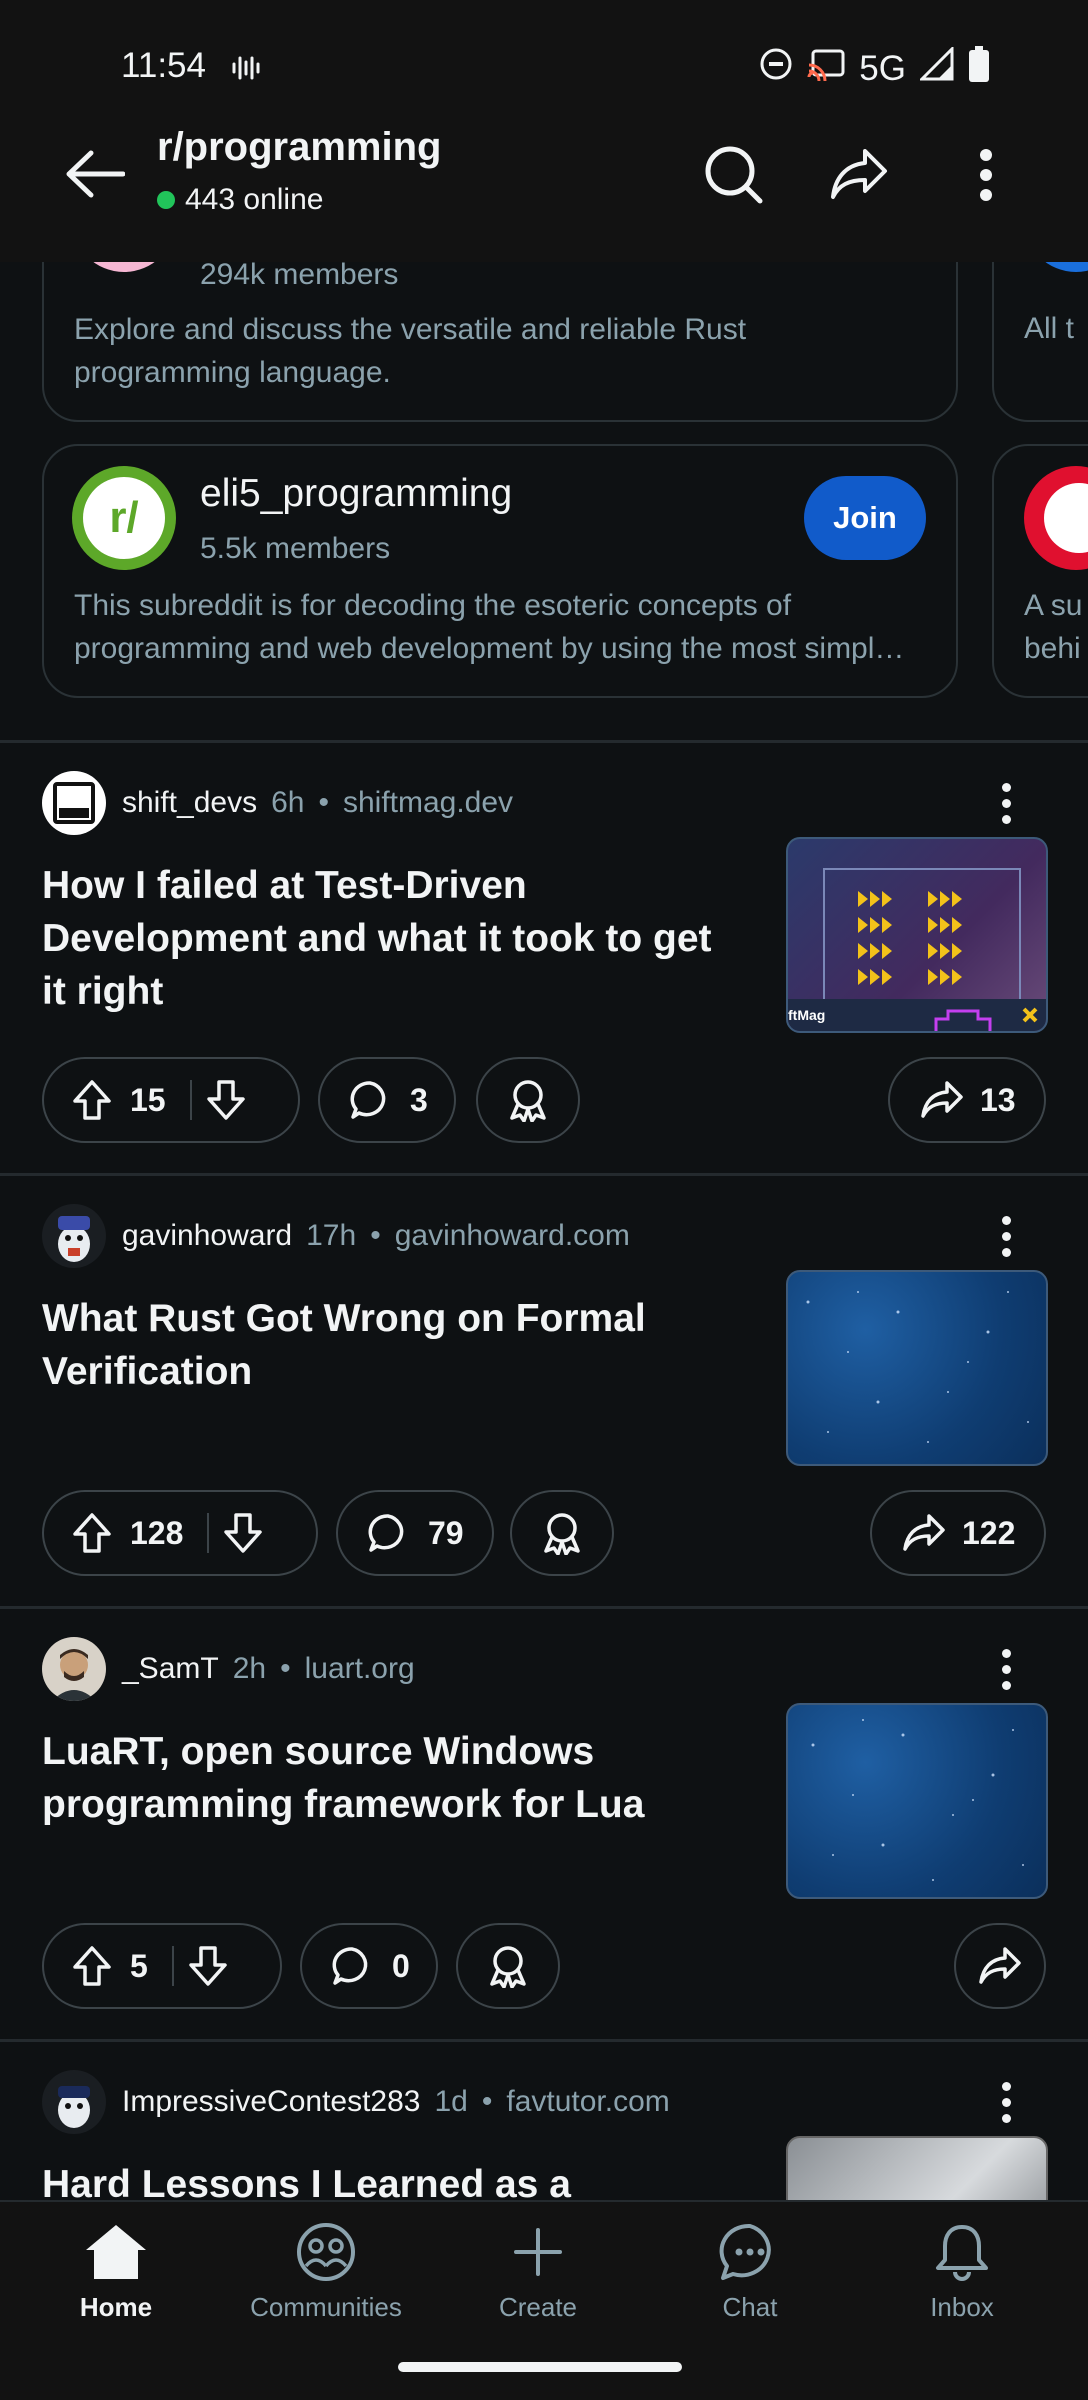 The image size is (1088, 2400). What do you see at coordinates (745, 2251) in the screenshot?
I see `chat-icon` at bounding box center [745, 2251].